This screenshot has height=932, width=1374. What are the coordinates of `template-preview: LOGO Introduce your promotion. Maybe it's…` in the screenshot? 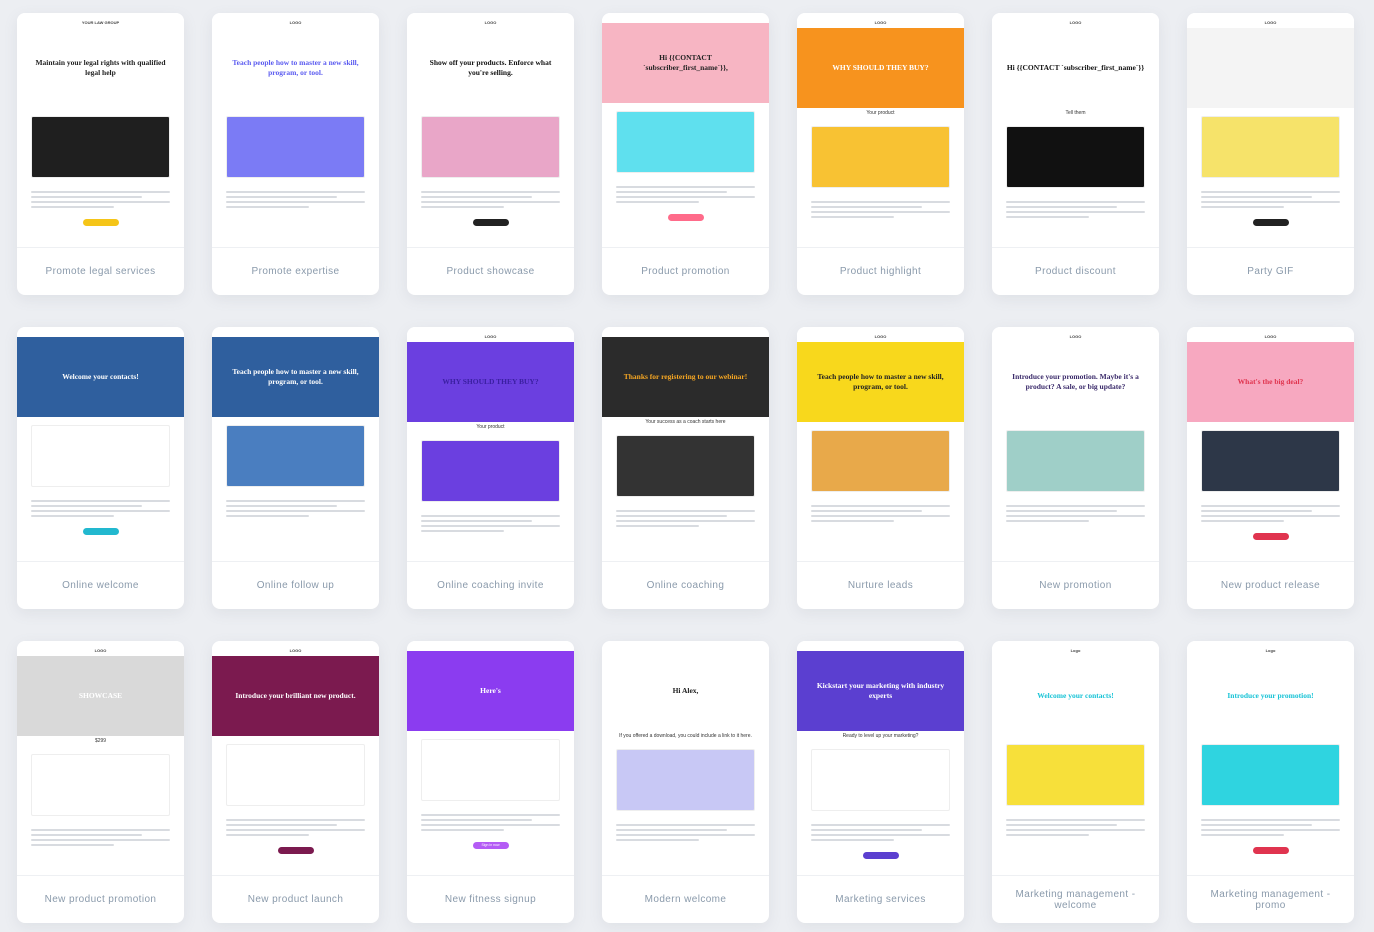 It's located at (1075, 444).